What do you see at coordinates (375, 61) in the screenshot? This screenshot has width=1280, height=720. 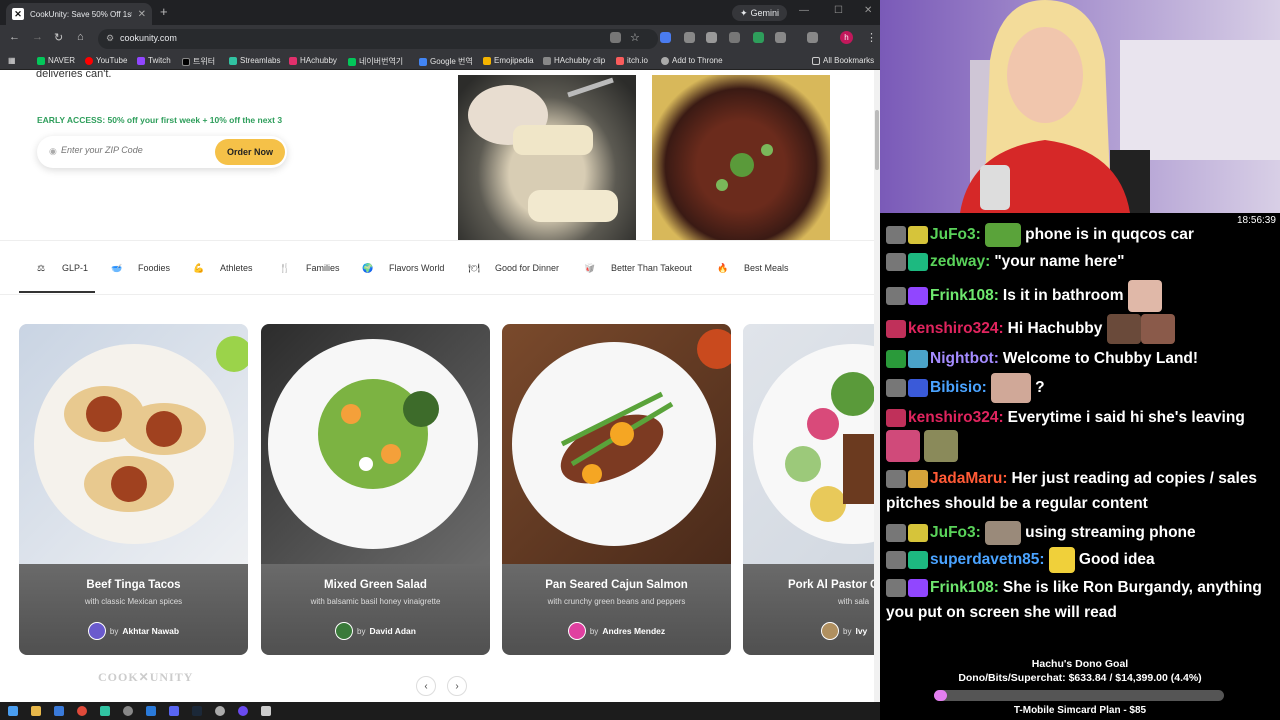 I see `bookmark-naver-translate: 네이버번역기` at bounding box center [375, 61].